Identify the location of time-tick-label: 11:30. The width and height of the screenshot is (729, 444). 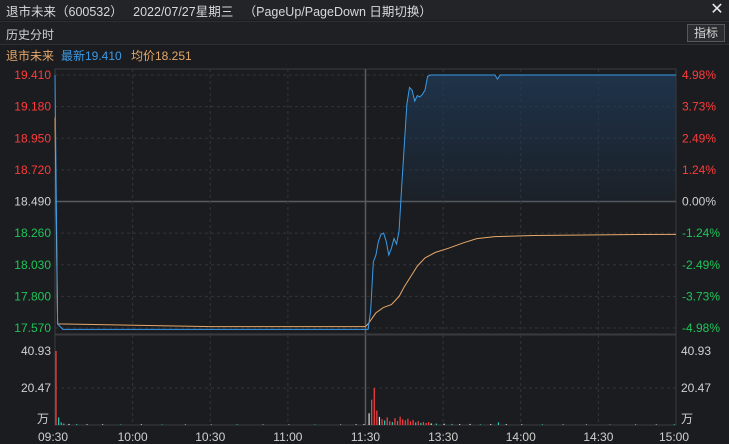
(365, 437).